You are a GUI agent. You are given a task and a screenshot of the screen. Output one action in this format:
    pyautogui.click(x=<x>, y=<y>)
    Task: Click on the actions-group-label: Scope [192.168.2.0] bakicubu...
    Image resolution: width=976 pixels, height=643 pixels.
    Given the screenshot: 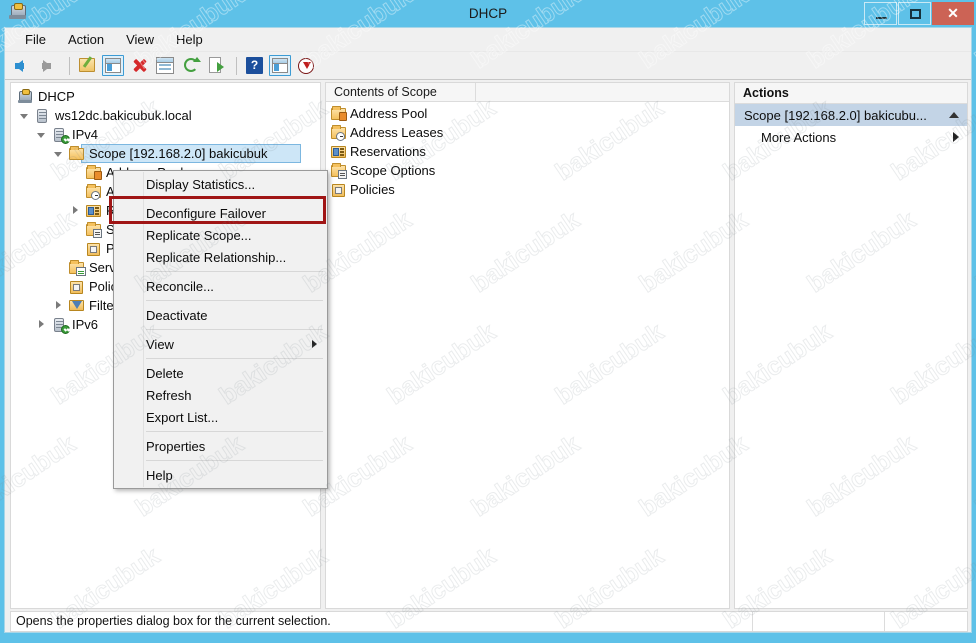 What is the action you would take?
    pyautogui.click(x=835, y=115)
    